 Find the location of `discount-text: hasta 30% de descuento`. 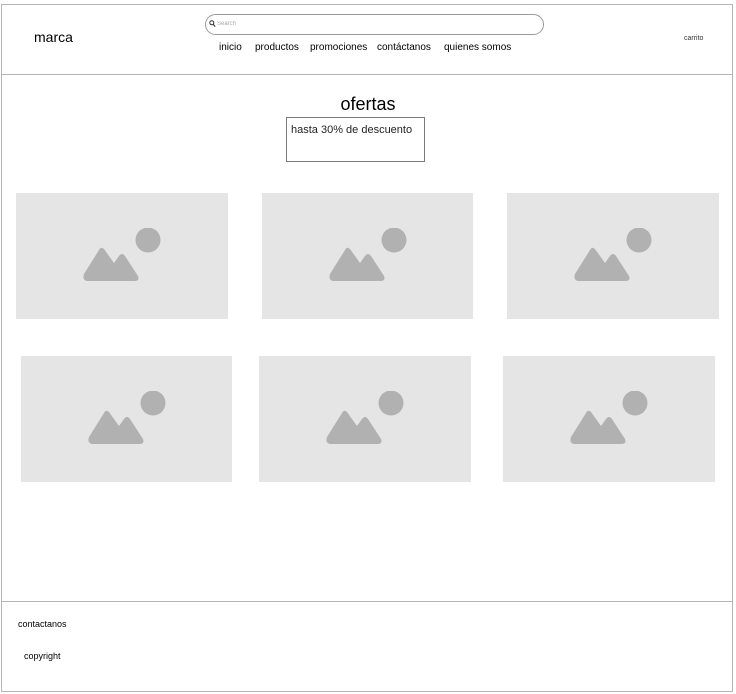

discount-text: hasta 30% de descuento is located at coordinates (352, 130).